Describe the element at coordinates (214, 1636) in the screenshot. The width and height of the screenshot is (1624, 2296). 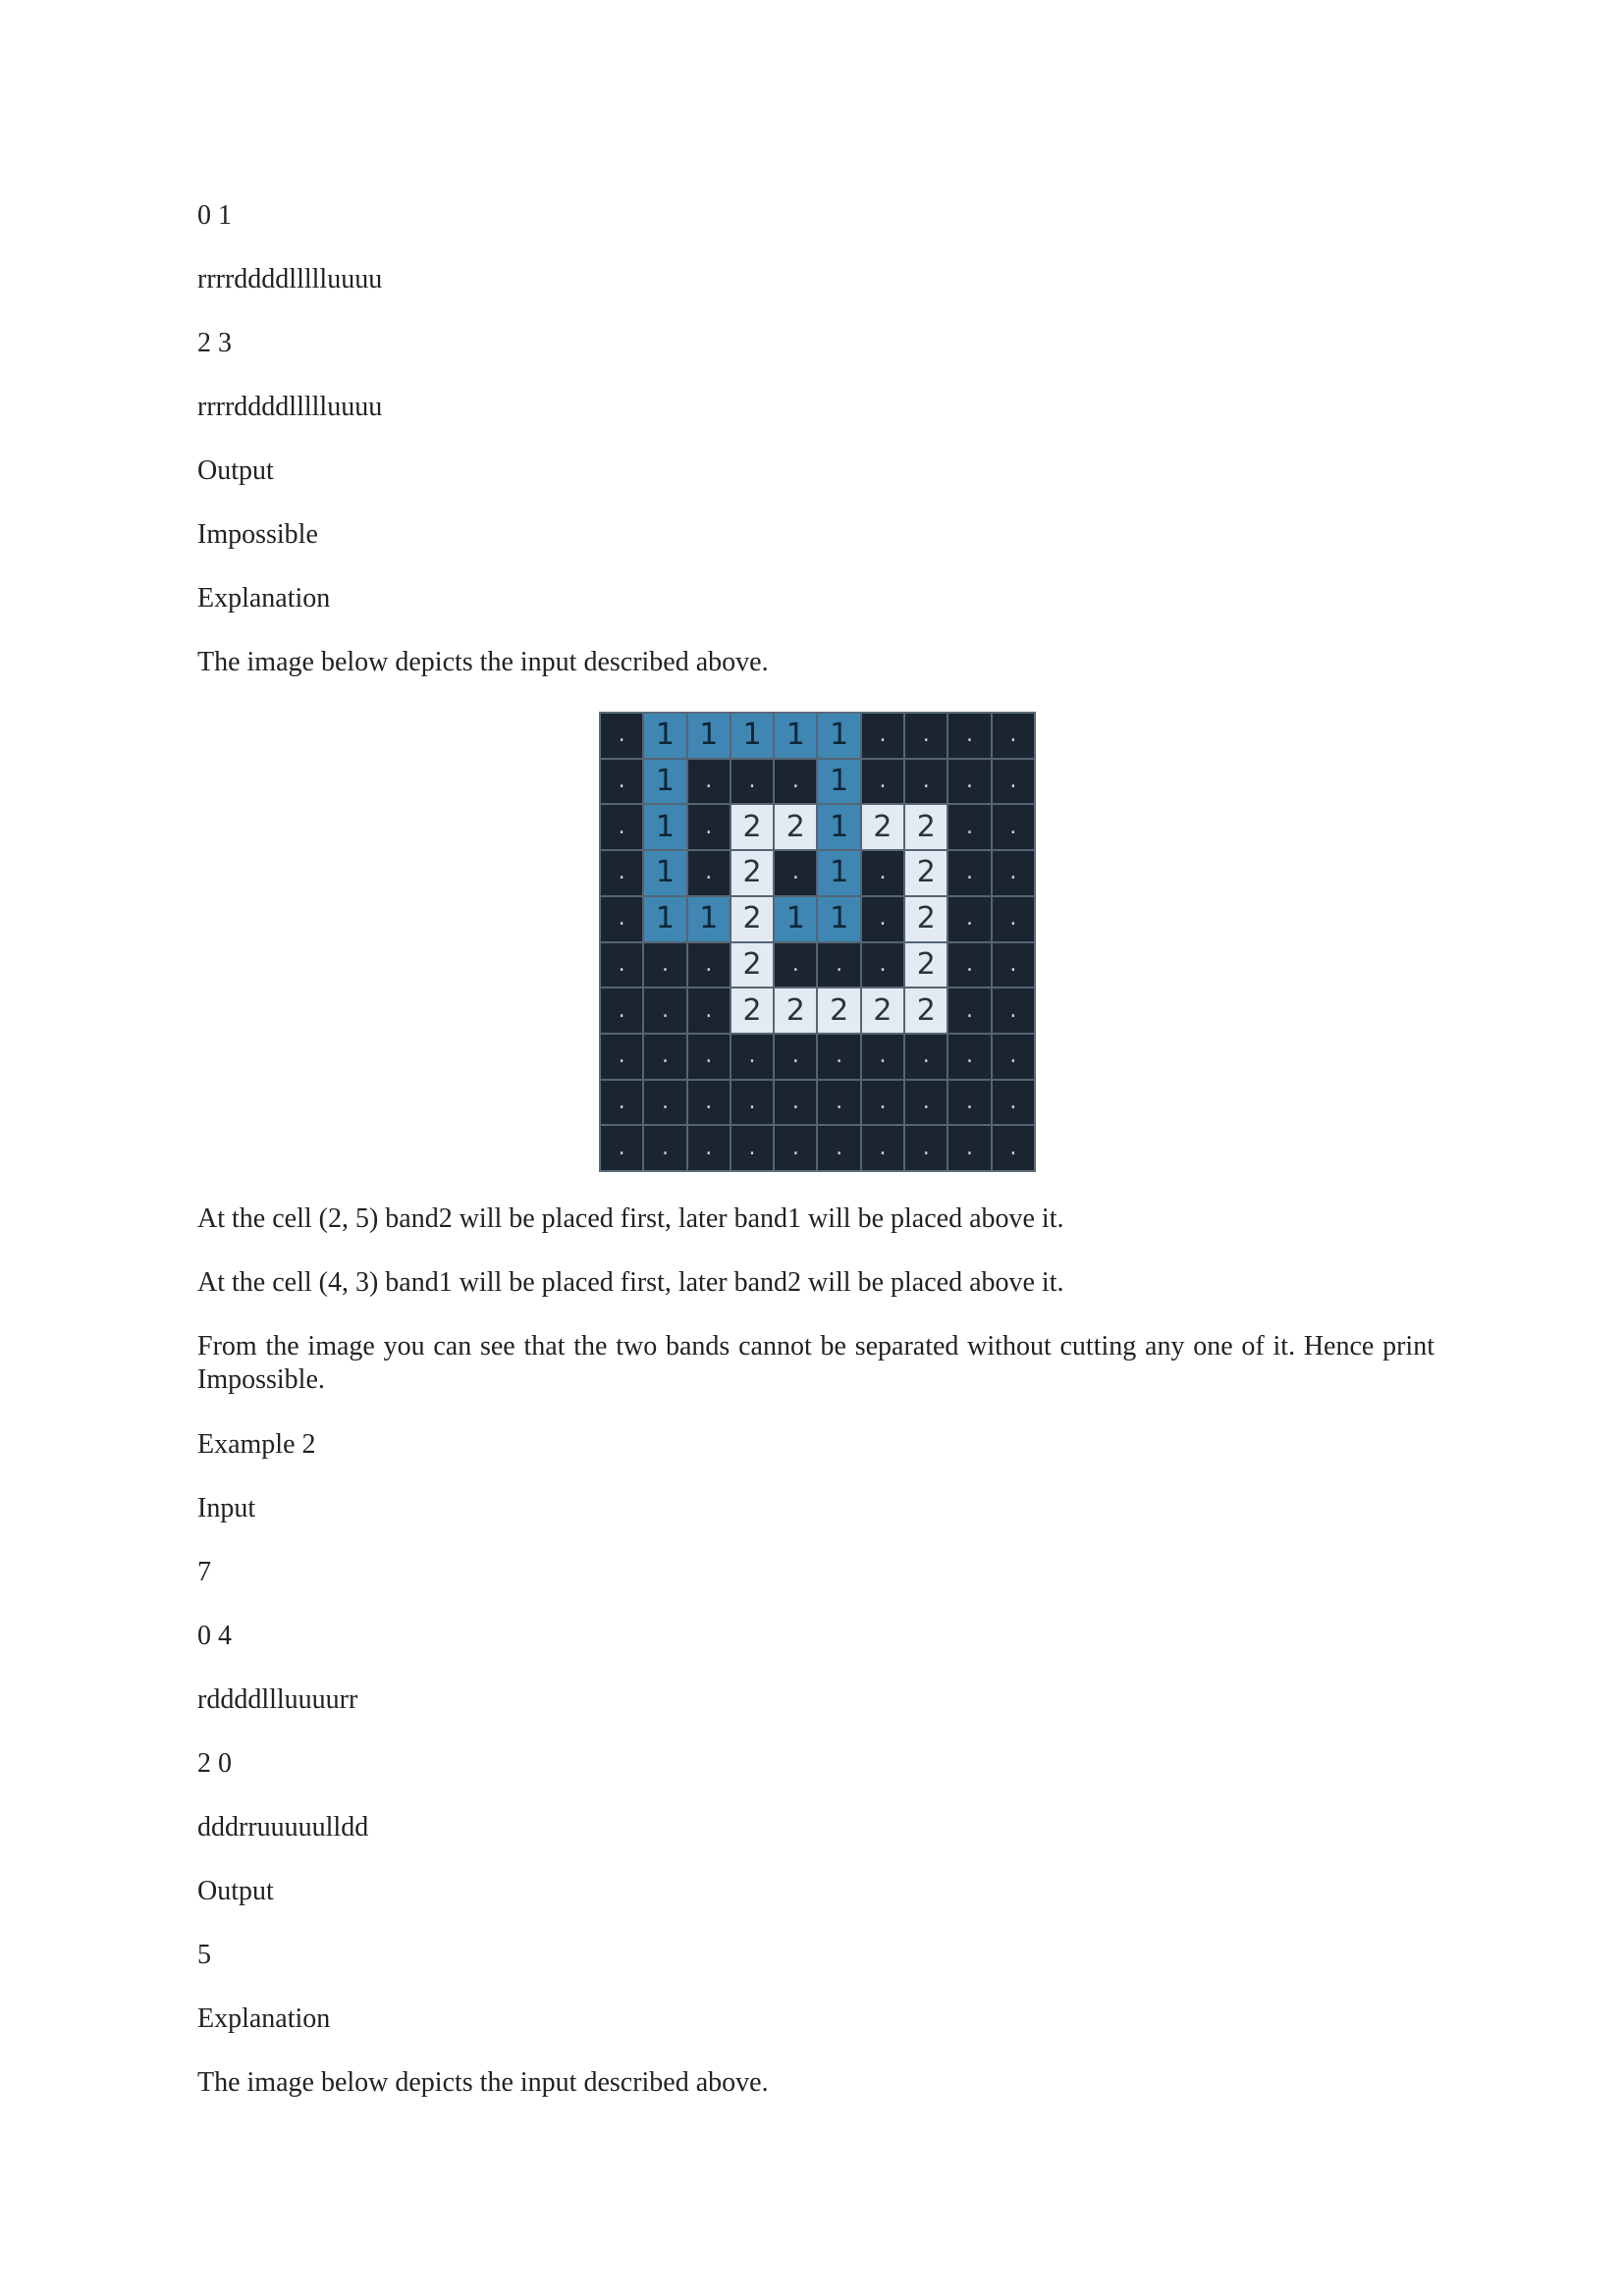
I see `text-line: 0 4` at that location.